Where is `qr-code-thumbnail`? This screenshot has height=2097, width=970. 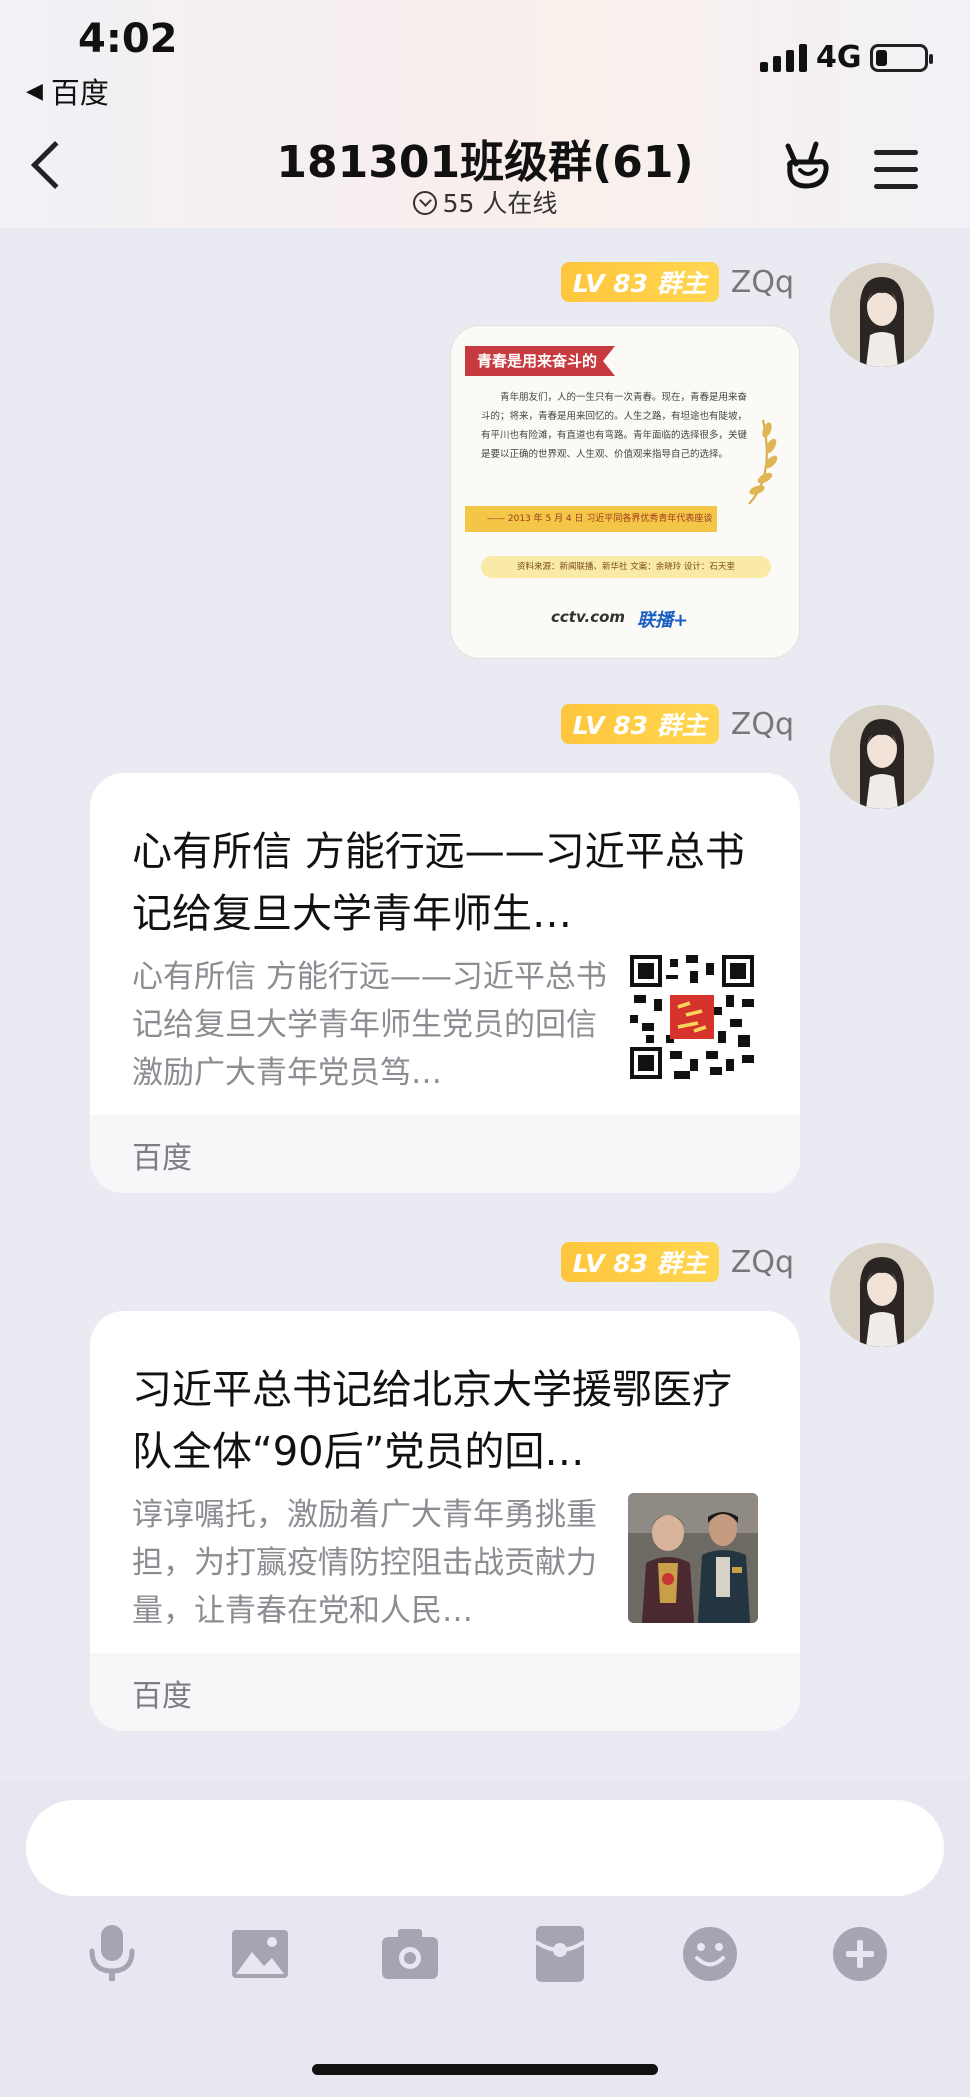 qr-code-thumbnail is located at coordinates (692, 1017).